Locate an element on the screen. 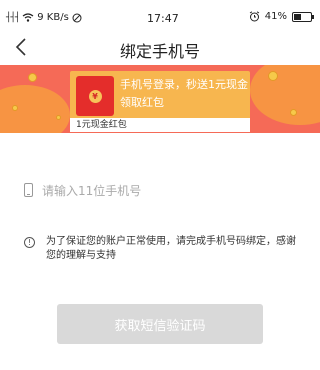 This screenshot has width=320, height=370. network-speed: 9 KB/s is located at coordinates (53, 17).